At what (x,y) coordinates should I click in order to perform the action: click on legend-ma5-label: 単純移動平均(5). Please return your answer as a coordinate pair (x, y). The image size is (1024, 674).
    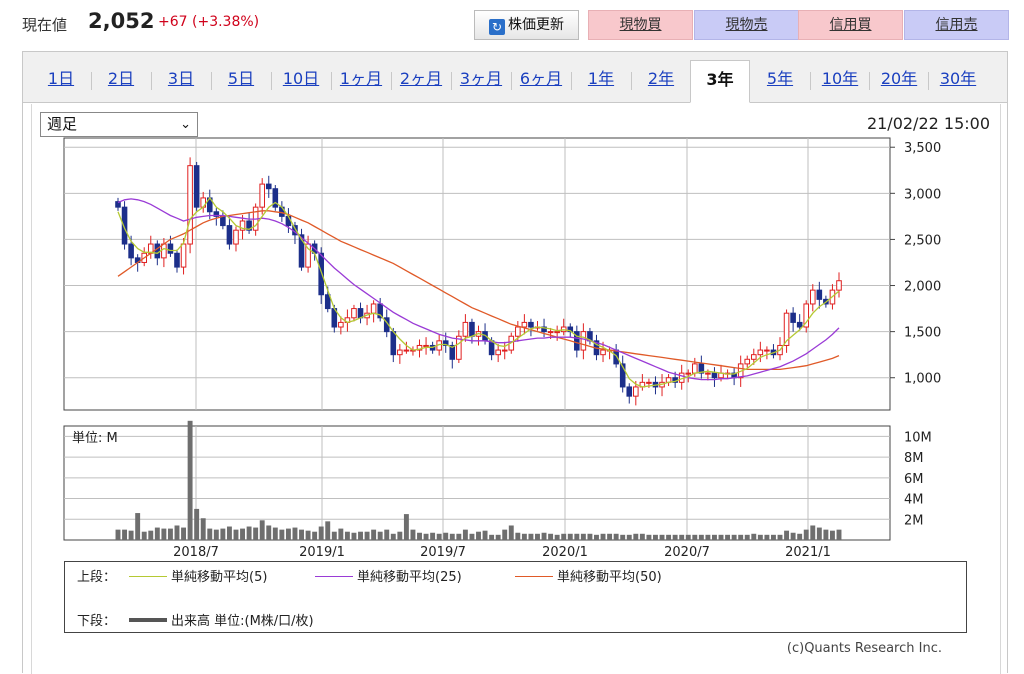
    Looking at the image, I should click on (219, 577).